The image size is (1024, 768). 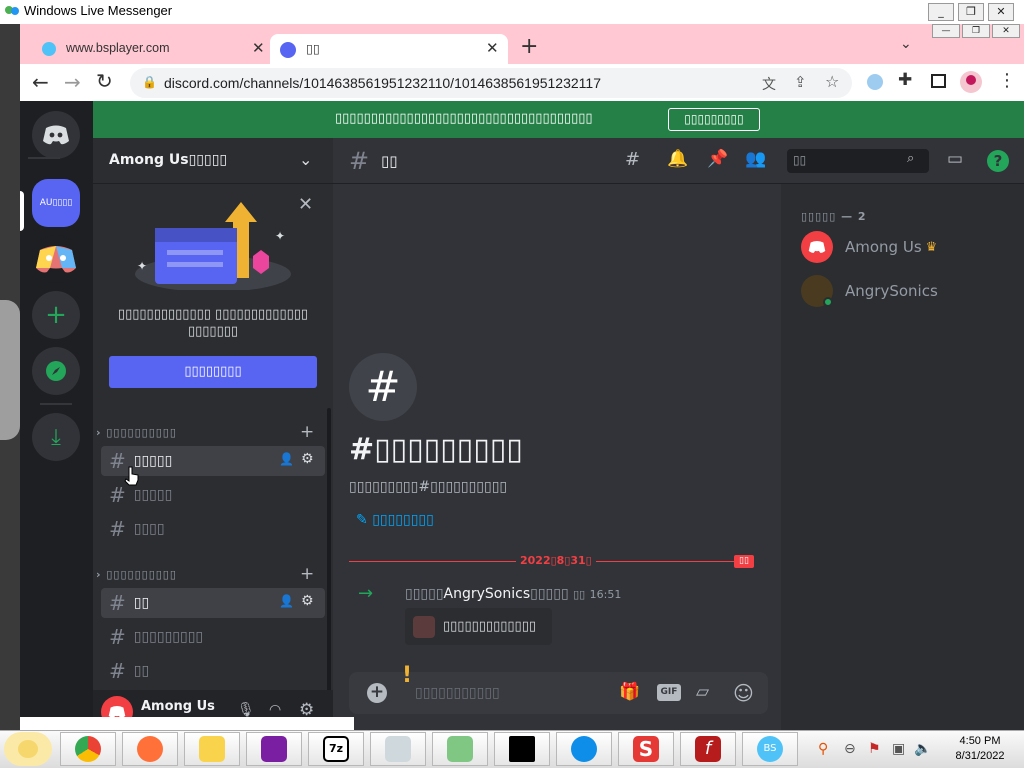 I want to click on search-input: ▯▯ ⌕, so click(x=858, y=161).